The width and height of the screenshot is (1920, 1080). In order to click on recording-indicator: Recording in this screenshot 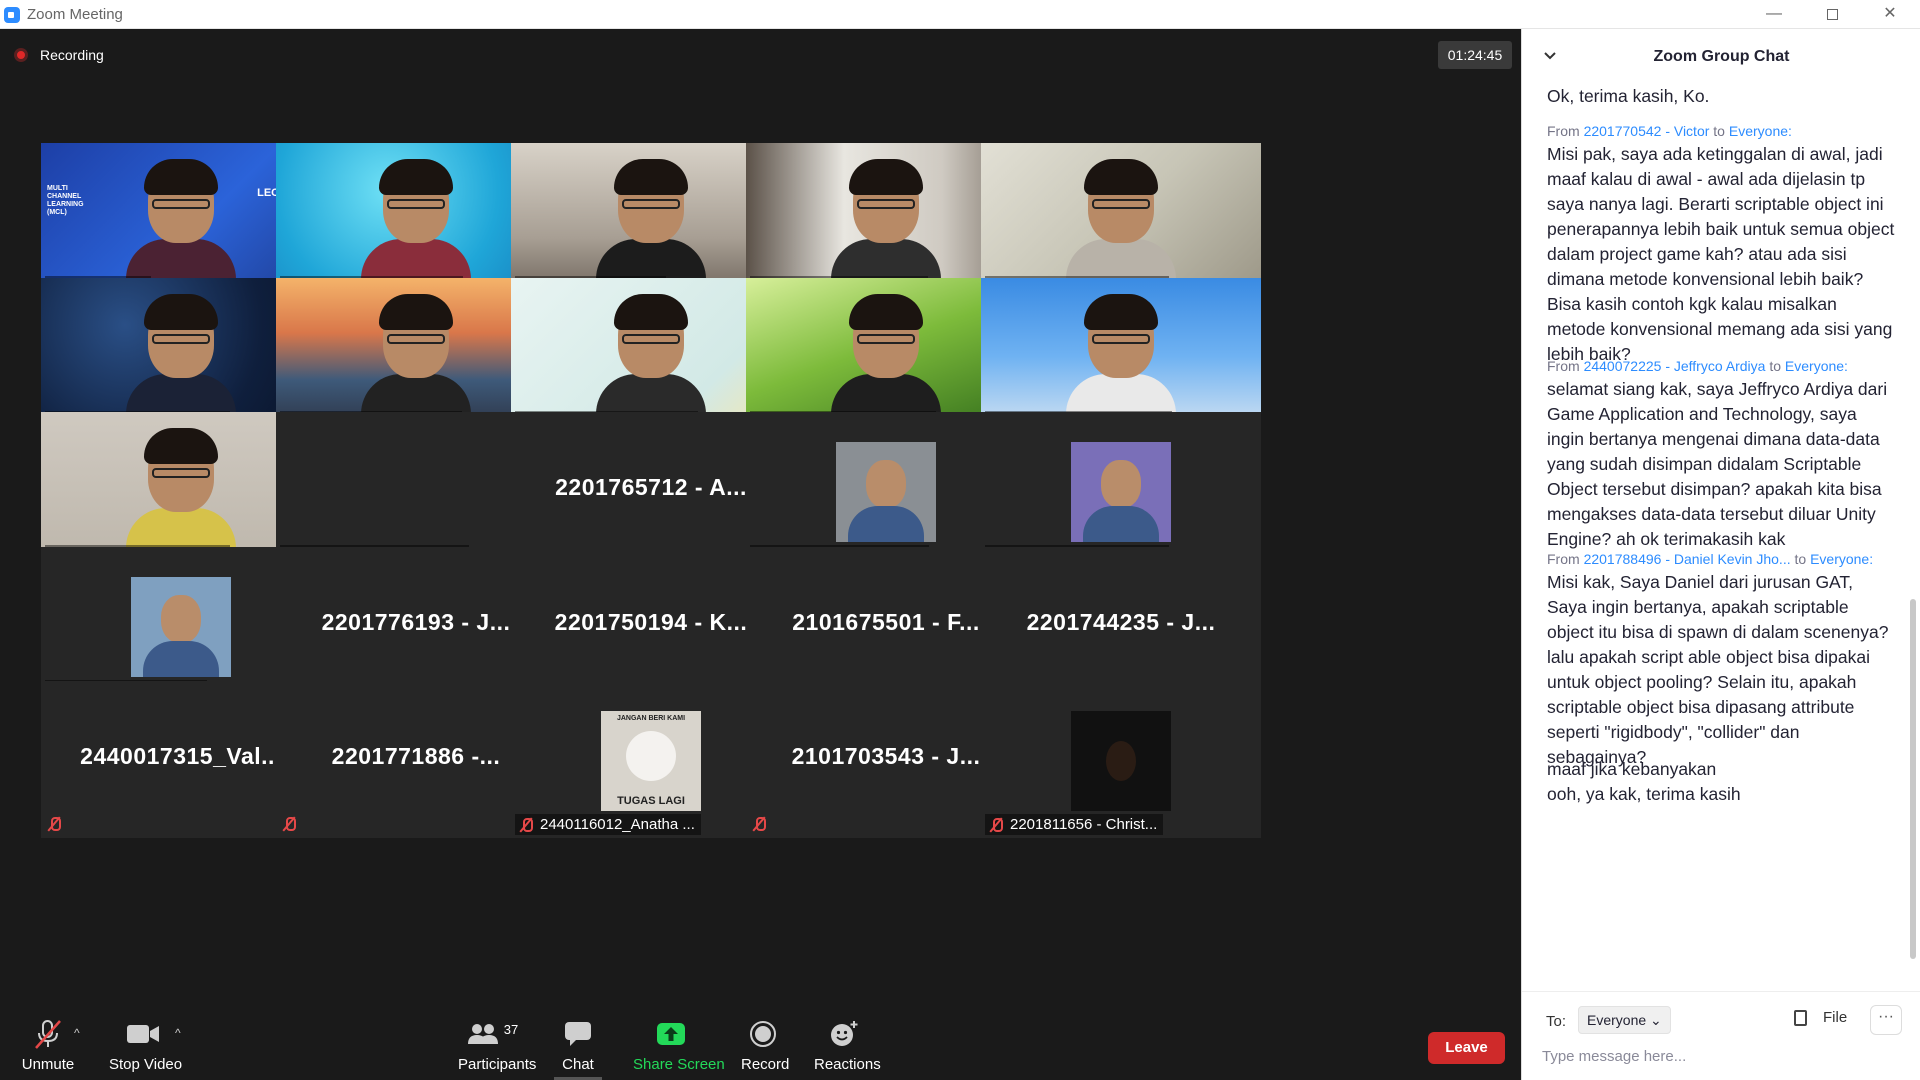, I will do `click(59, 55)`.